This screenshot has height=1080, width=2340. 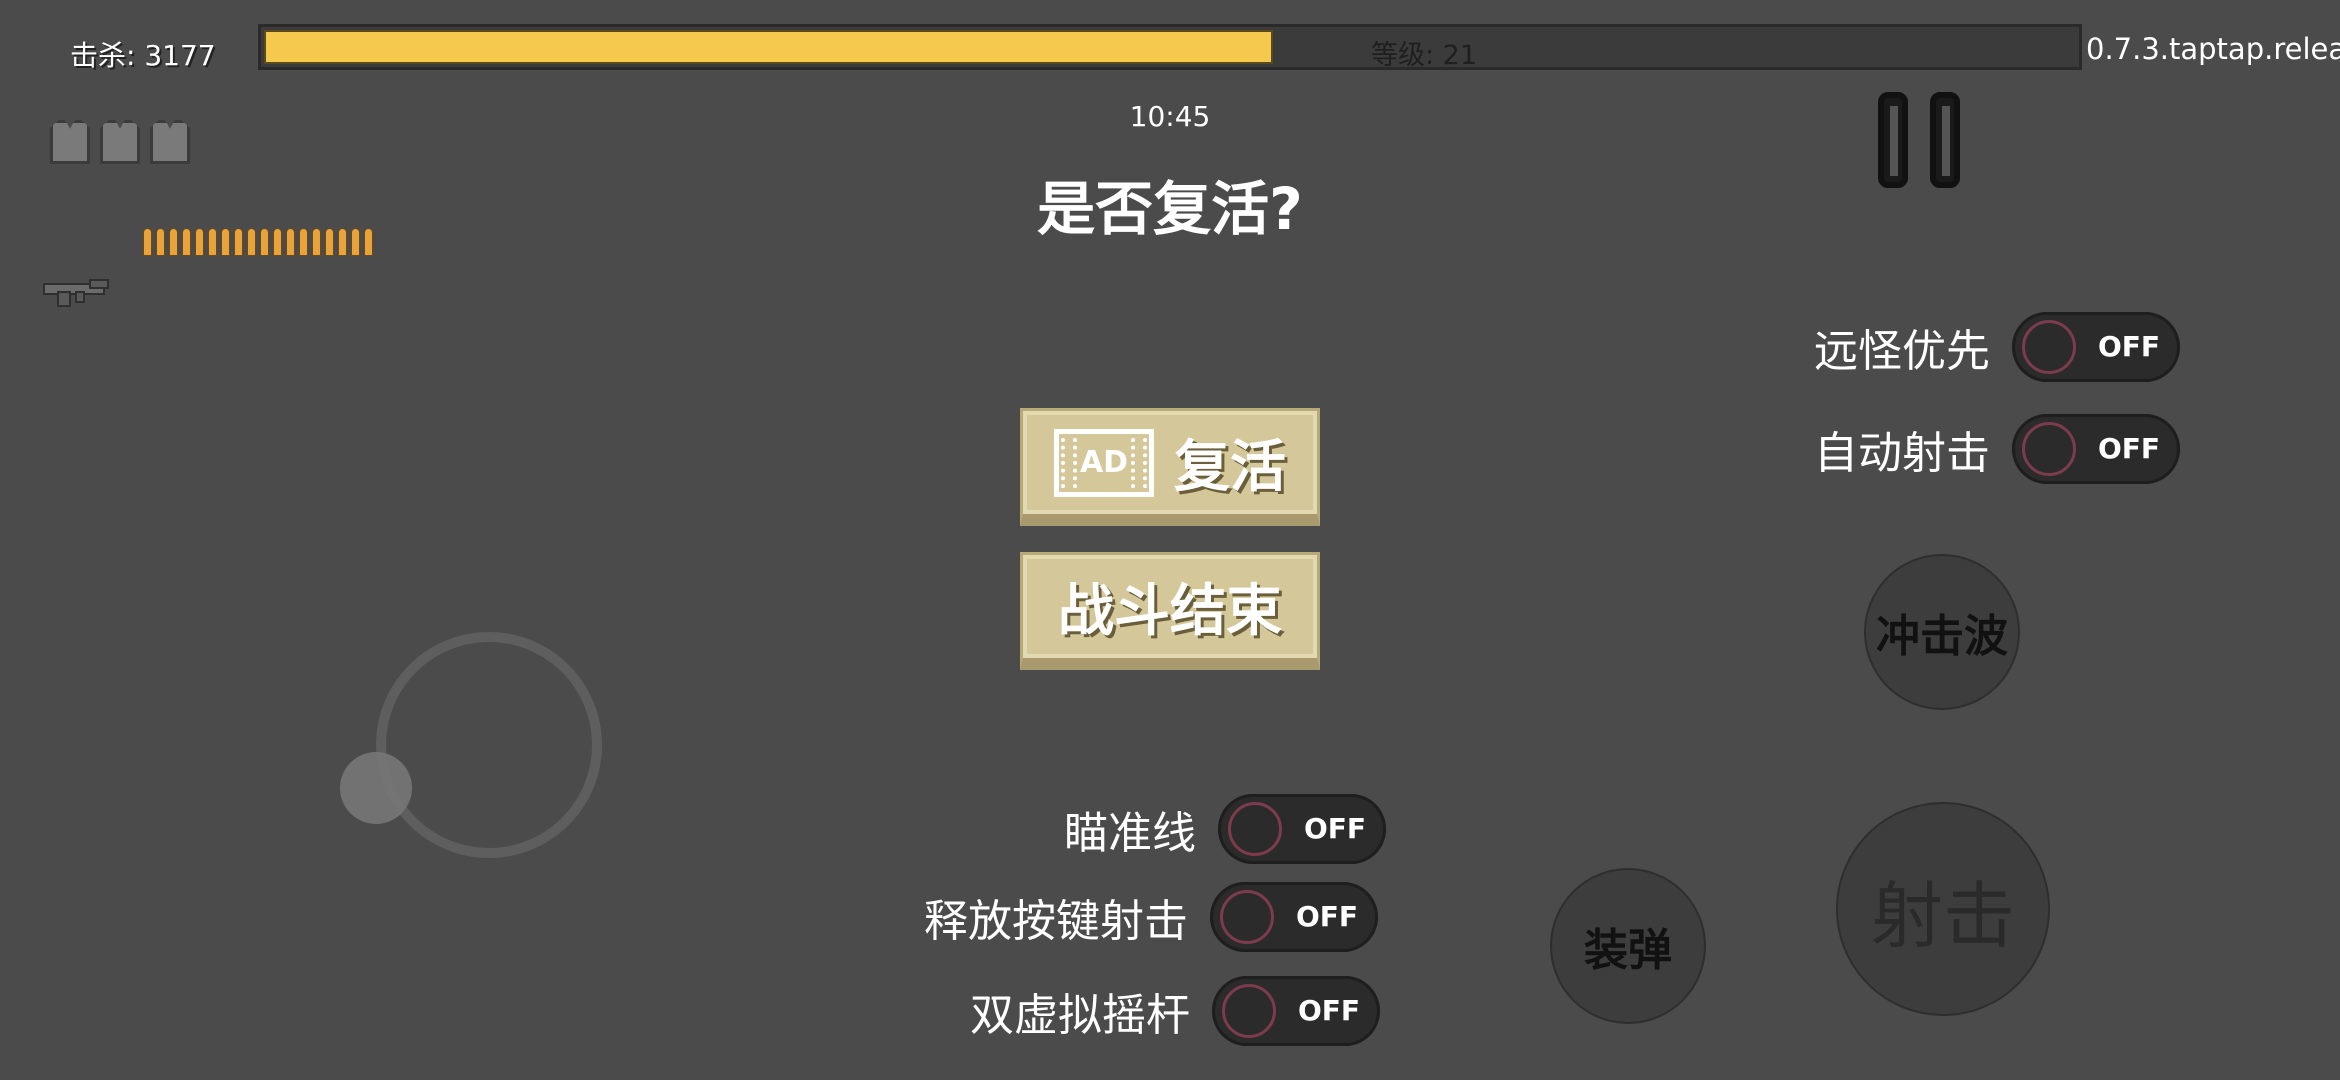 I want to click on toggle-row-dual-joystick: 双虚拟摇杆 OFF, so click(x=1175, y=1011).